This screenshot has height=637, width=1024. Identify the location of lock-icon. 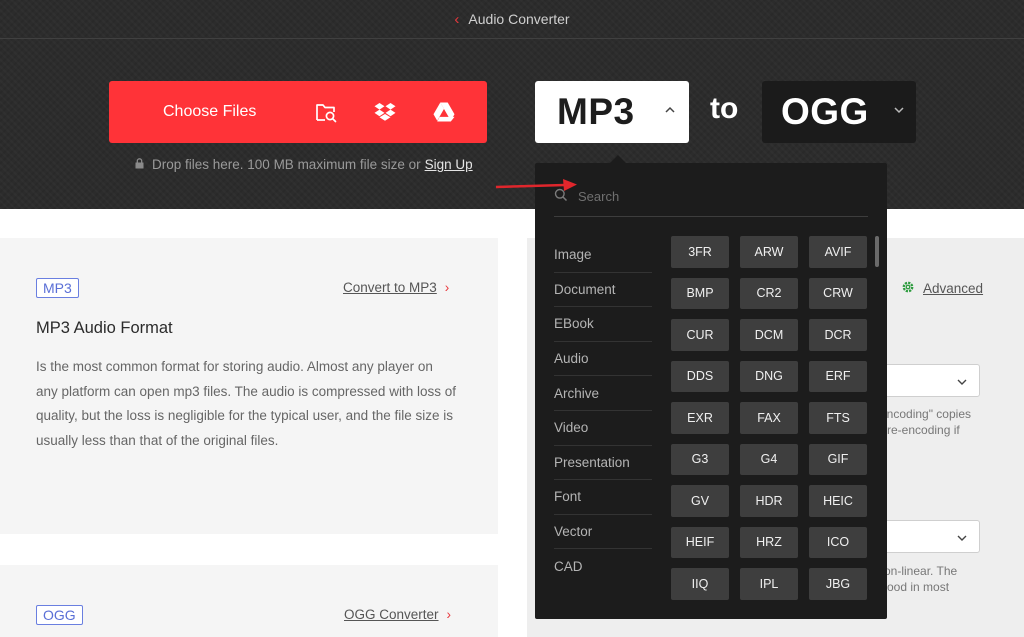
(139, 164).